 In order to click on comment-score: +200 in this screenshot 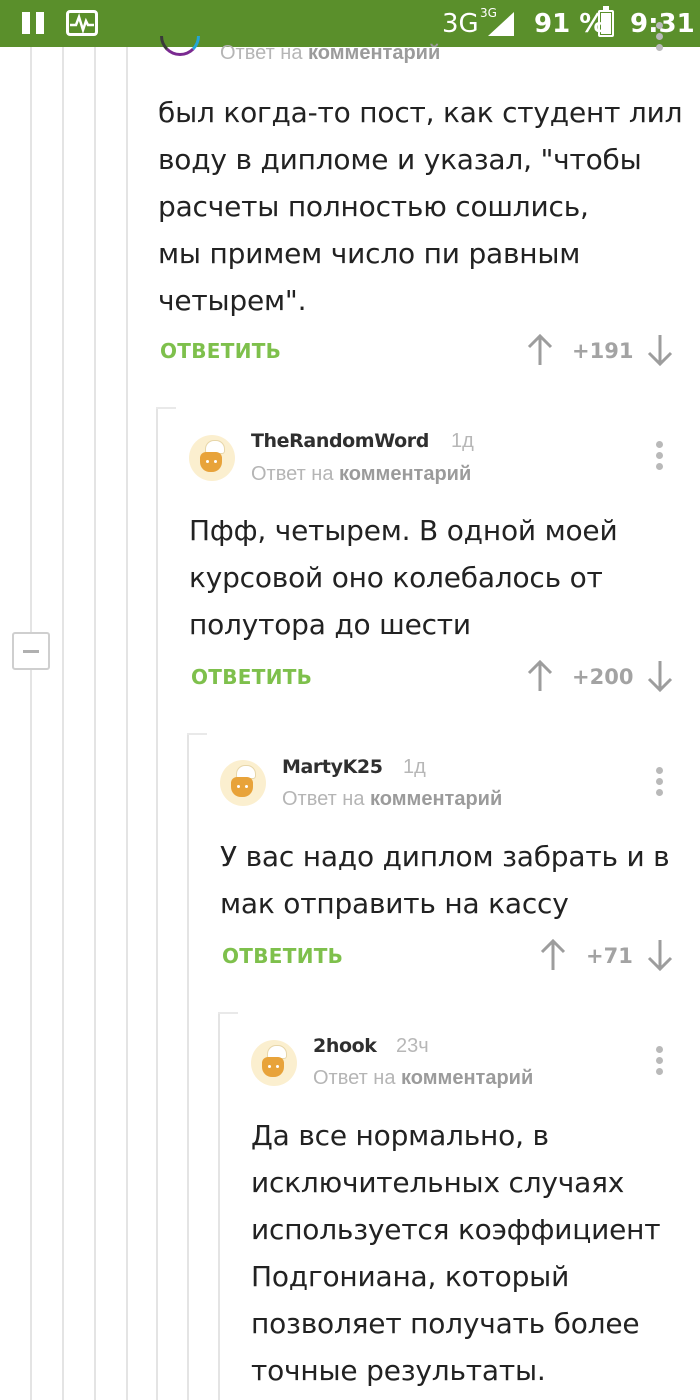, I will do `click(603, 677)`.